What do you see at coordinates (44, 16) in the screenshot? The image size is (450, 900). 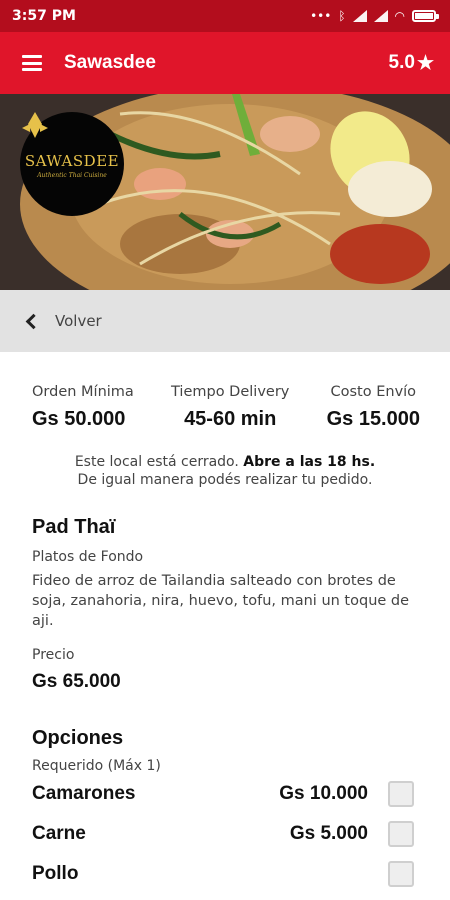 I see `status-time: 3:57 PM` at bounding box center [44, 16].